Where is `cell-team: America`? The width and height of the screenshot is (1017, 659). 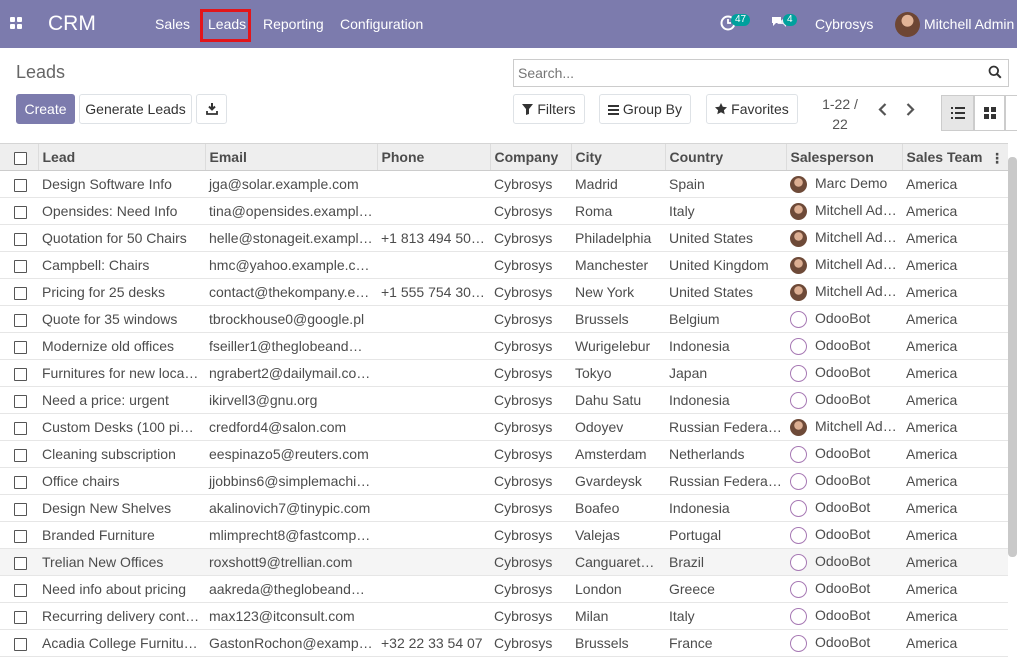
cell-team: America is located at coordinates (955, 535).